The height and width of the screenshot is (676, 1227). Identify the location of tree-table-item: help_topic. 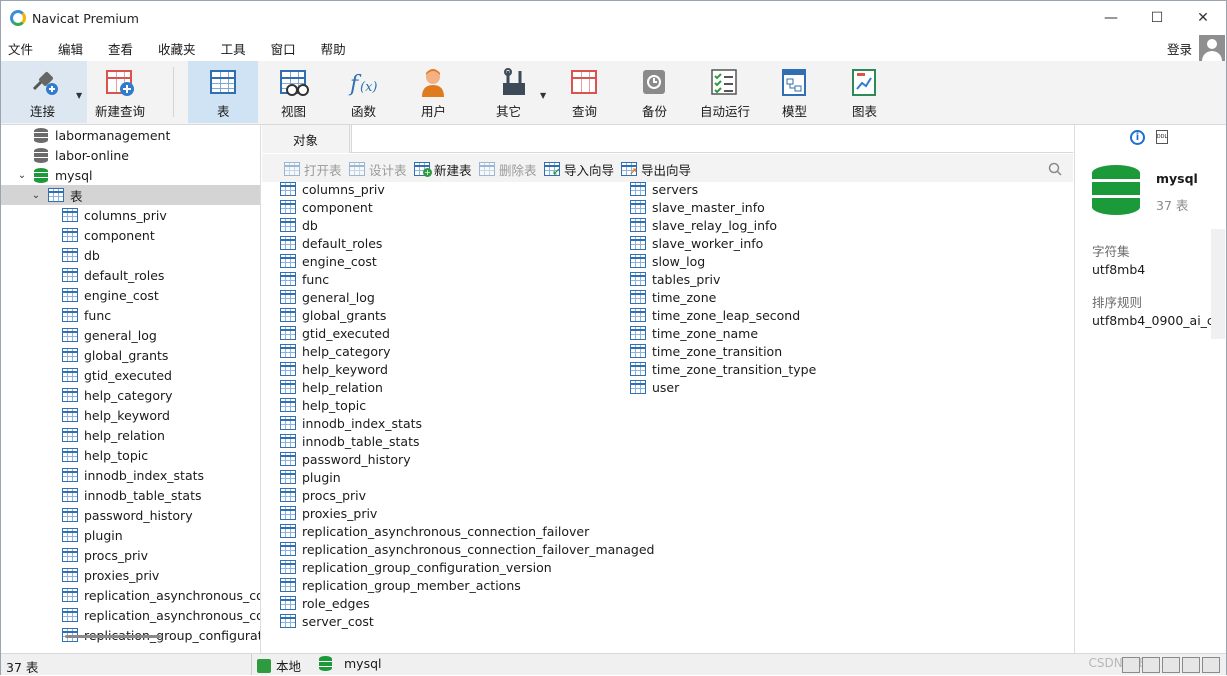
(130, 455).